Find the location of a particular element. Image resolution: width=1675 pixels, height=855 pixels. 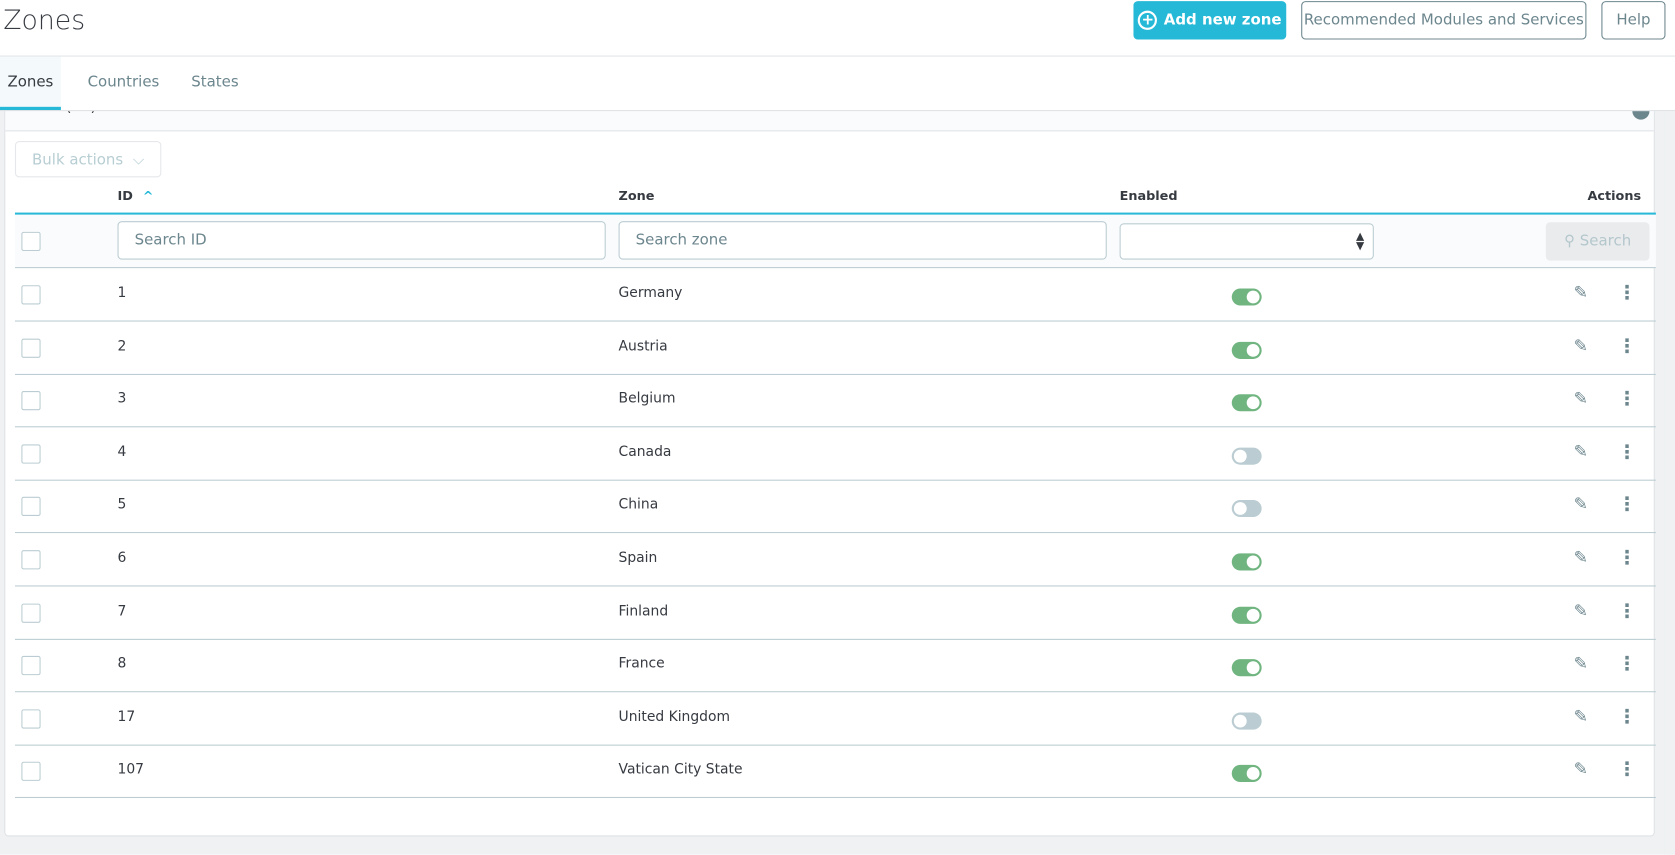

zone-id: 3 is located at coordinates (122, 399).